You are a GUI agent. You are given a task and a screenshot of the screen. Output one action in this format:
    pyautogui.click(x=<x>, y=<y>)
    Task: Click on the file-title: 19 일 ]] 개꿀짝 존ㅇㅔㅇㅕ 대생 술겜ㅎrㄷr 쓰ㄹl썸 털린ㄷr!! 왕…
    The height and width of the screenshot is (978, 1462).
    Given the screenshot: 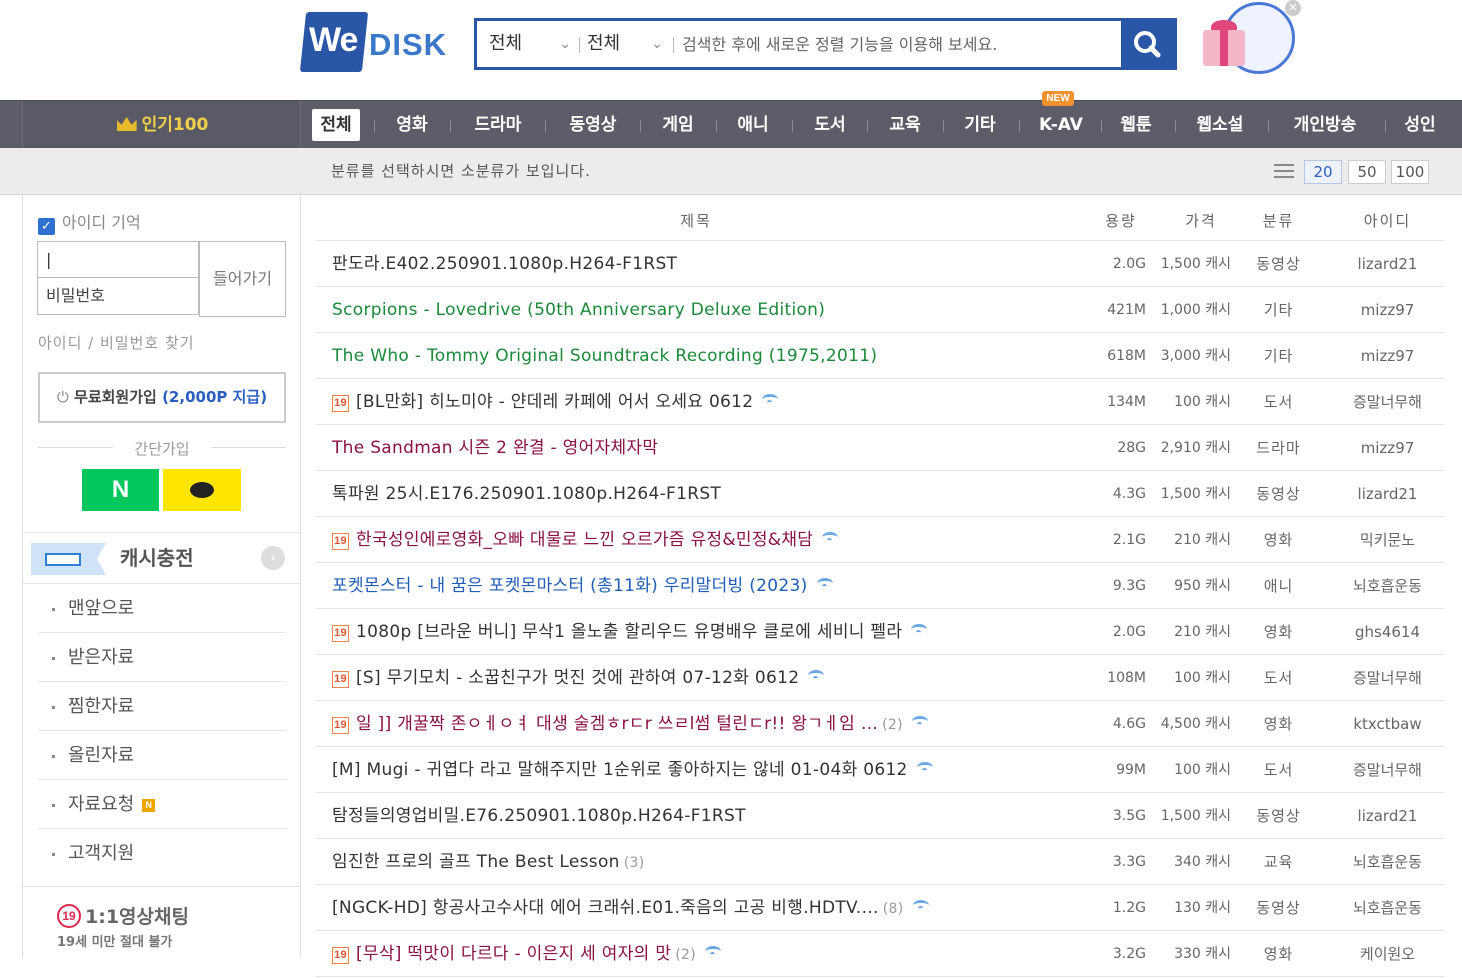 What is the action you would take?
    pyautogui.click(x=712, y=724)
    